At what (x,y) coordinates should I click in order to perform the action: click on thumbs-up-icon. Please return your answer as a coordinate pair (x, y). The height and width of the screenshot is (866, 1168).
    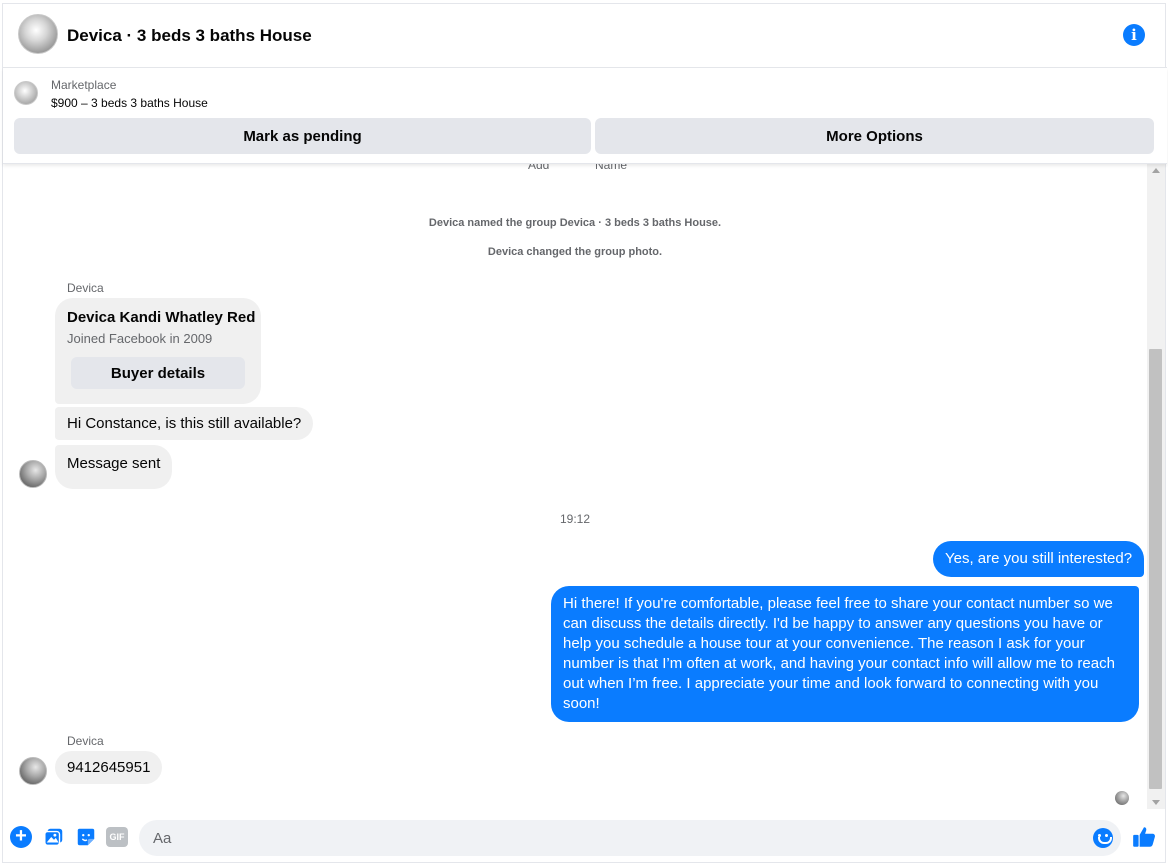
    Looking at the image, I should click on (1144, 837).